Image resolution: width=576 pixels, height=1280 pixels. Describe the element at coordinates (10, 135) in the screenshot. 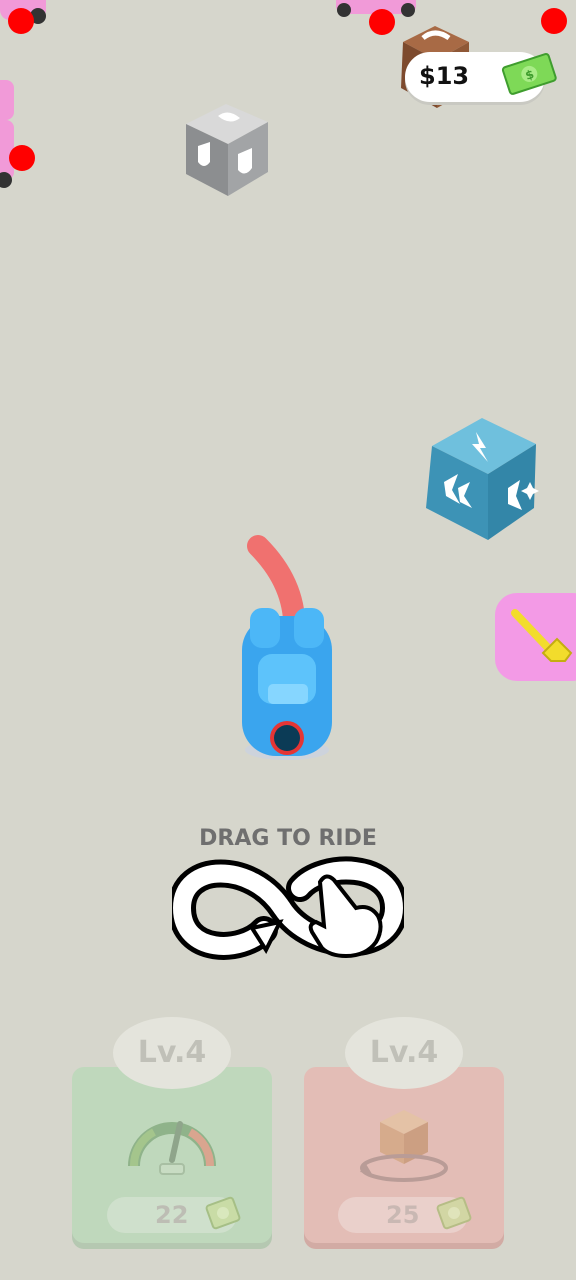

I see `enemy-car` at that location.